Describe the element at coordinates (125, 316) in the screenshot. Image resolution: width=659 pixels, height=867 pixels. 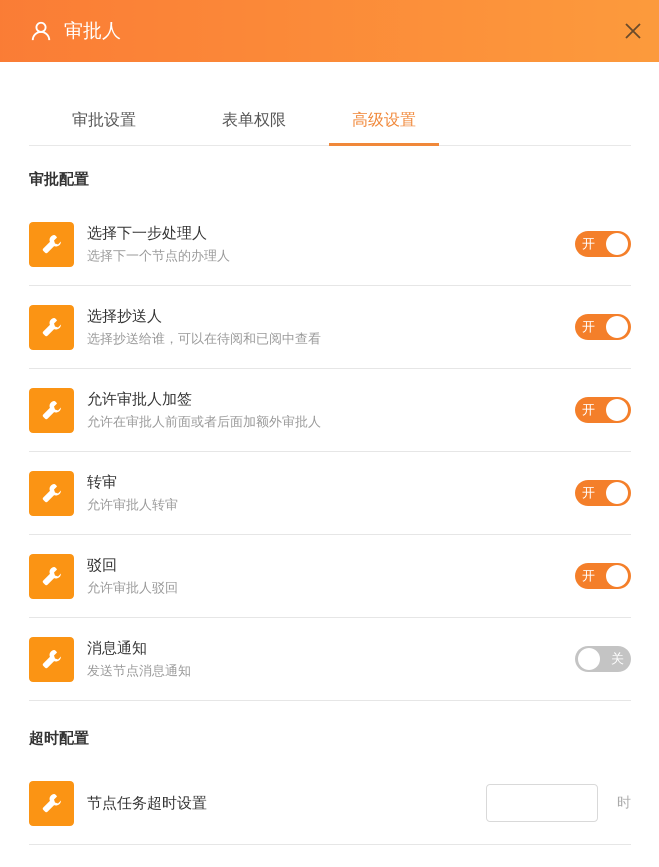
I see `setting-title: 选择抄送人` at that location.